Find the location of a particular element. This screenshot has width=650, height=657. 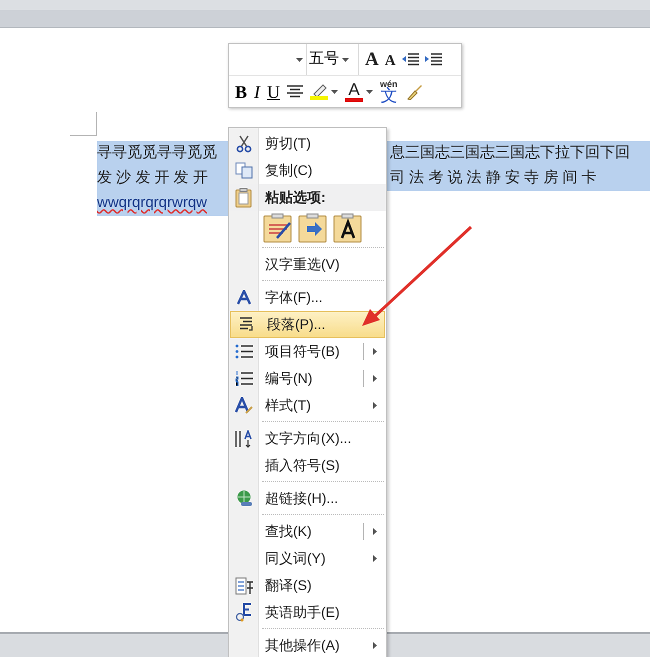

text-only-paste-icon is located at coordinates (347, 228).